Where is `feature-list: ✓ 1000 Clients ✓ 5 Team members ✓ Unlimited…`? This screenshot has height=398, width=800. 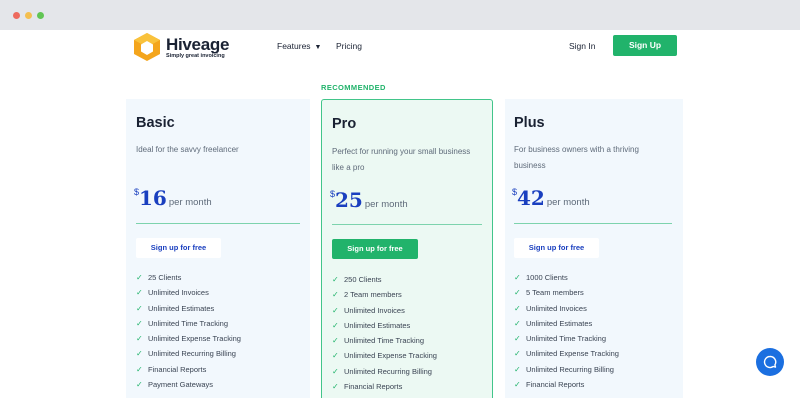
feature-list: ✓ 1000 Clients ✓ 5 Team members ✓ Unlimited… is located at coordinates (566, 334).